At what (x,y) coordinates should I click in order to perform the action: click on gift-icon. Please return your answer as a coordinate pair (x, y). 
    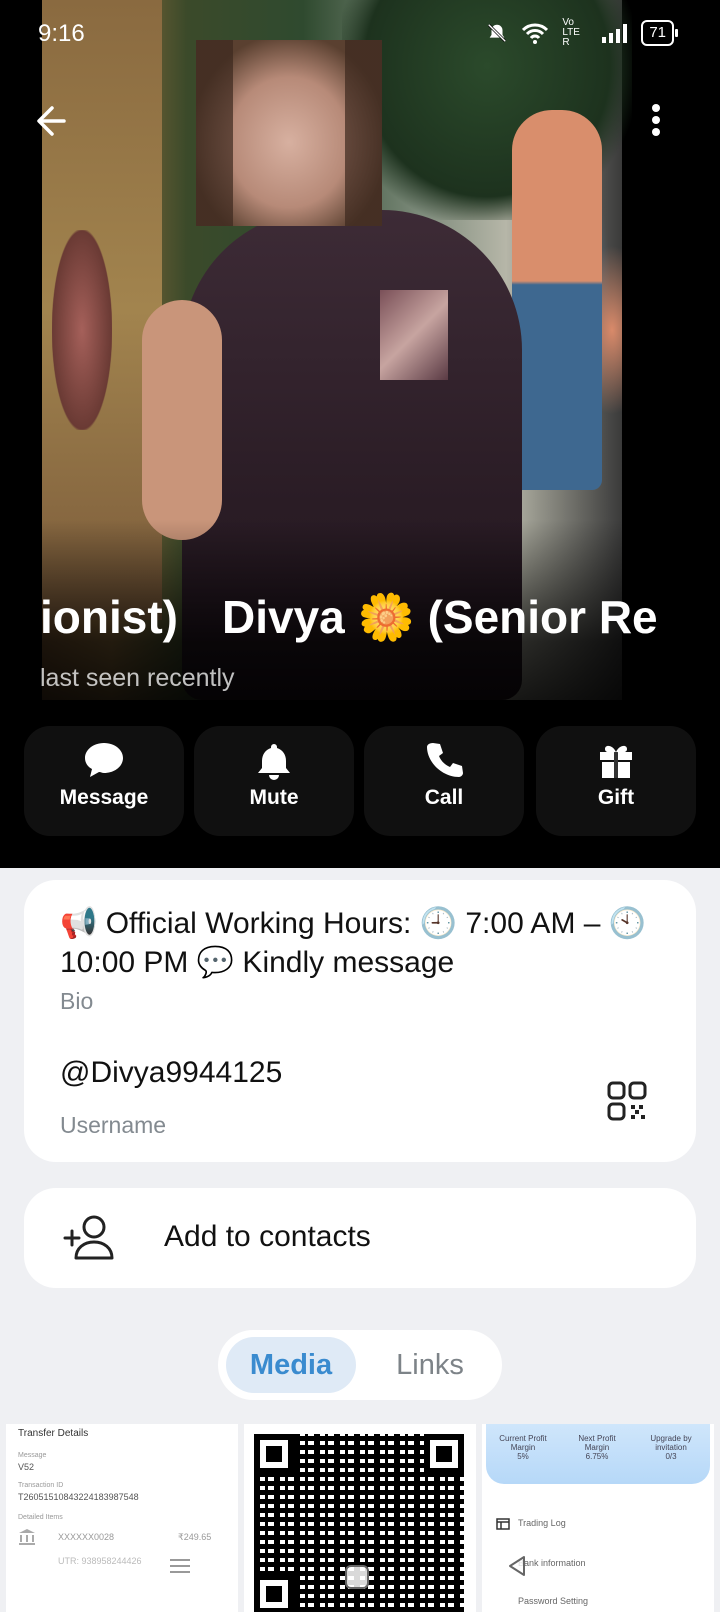
    Looking at the image, I should click on (616, 760).